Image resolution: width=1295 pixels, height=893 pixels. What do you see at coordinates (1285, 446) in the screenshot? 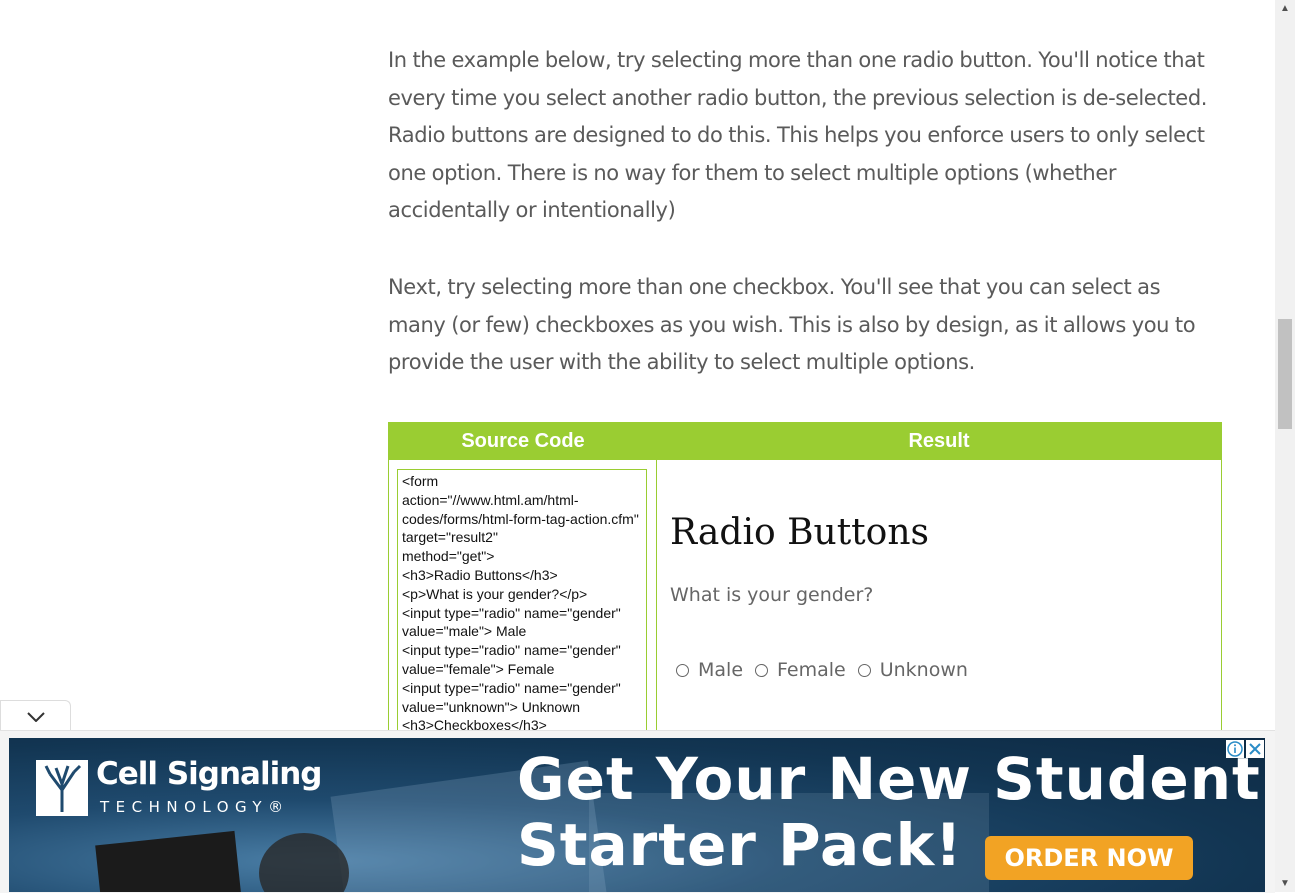
I see `vertical-scrollbar: ▲ ▼` at bounding box center [1285, 446].